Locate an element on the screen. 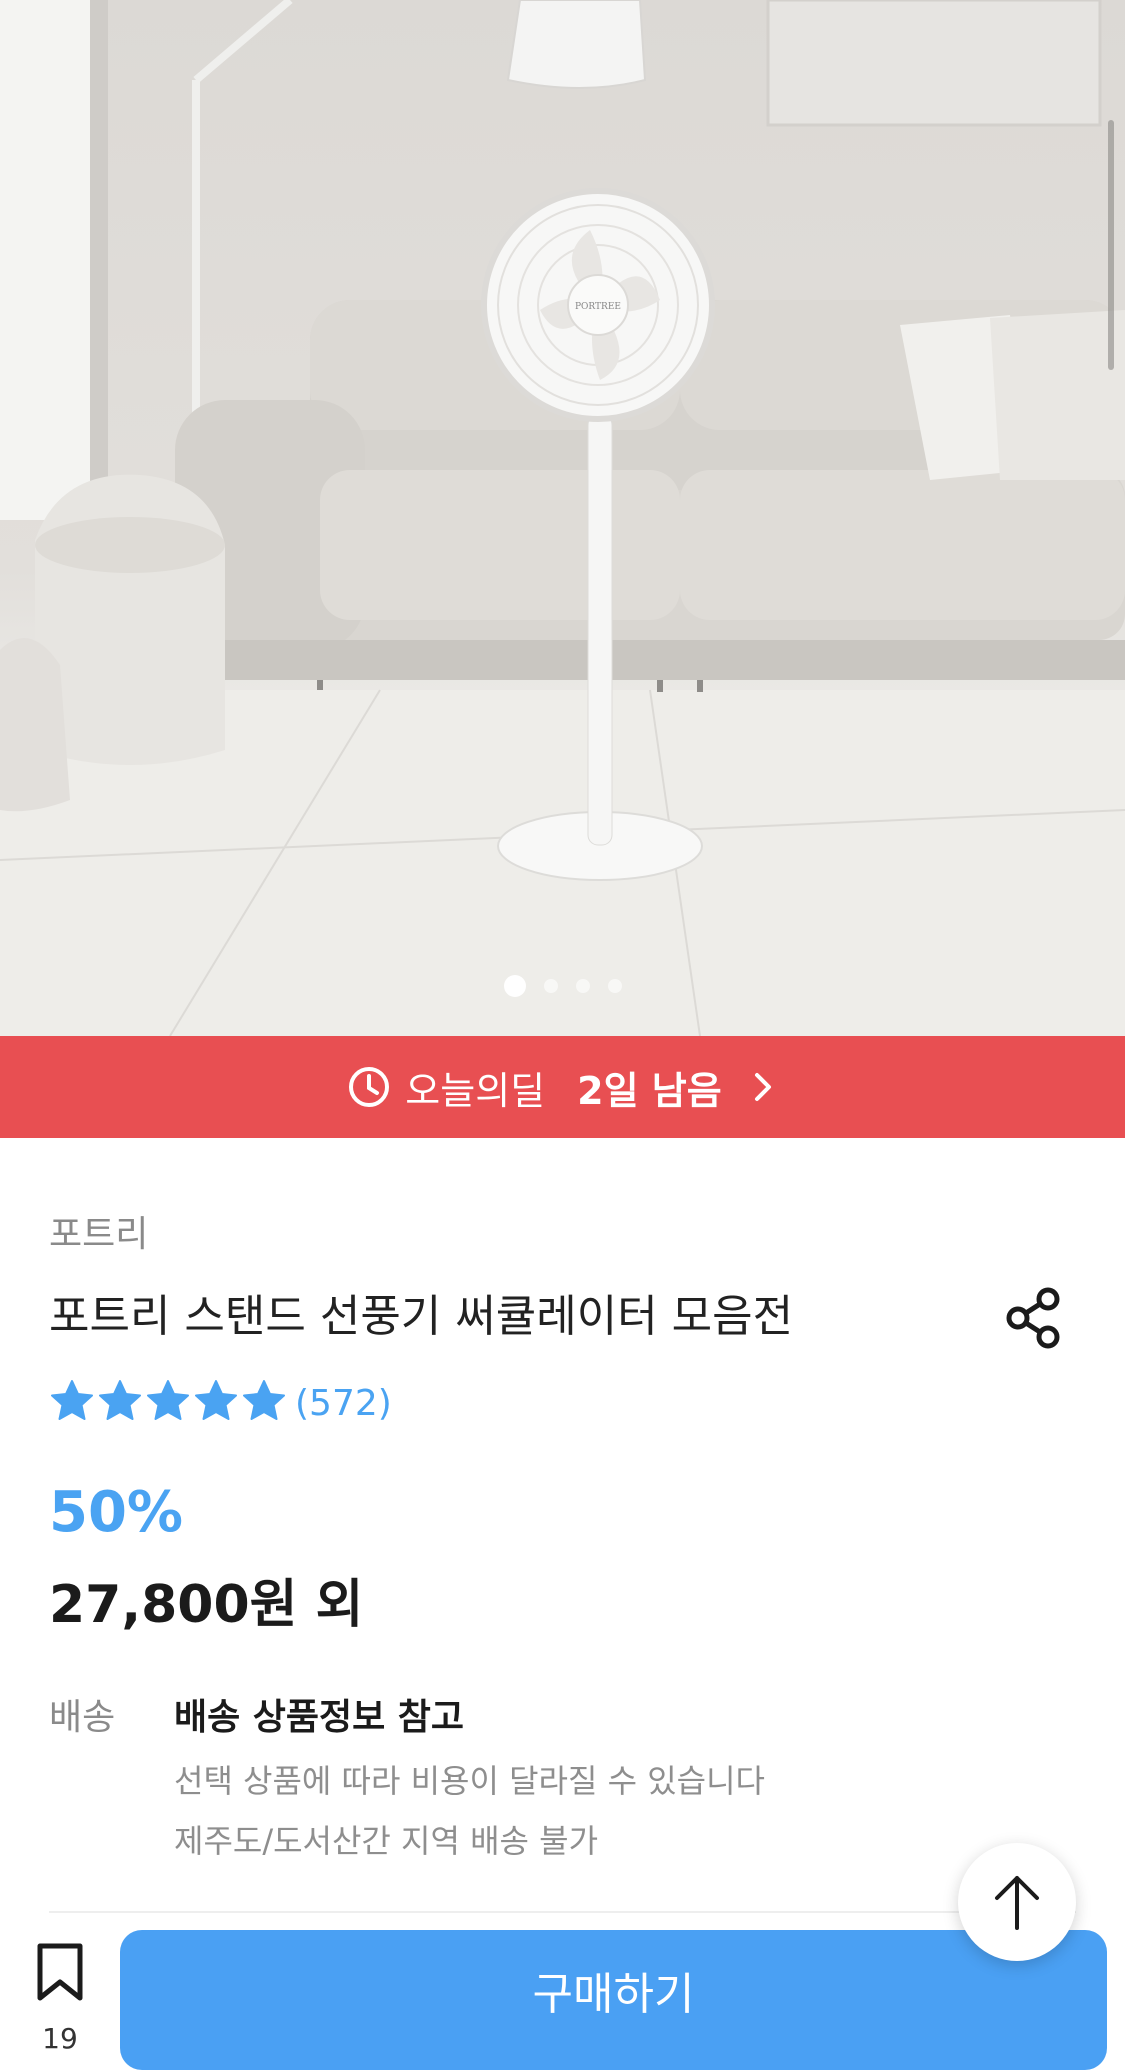 Image resolution: width=1125 pixels, height=2070 pixels. today-deal-banner: 오늘의딜 2일 남음 is located at coordinates (562, 1087).